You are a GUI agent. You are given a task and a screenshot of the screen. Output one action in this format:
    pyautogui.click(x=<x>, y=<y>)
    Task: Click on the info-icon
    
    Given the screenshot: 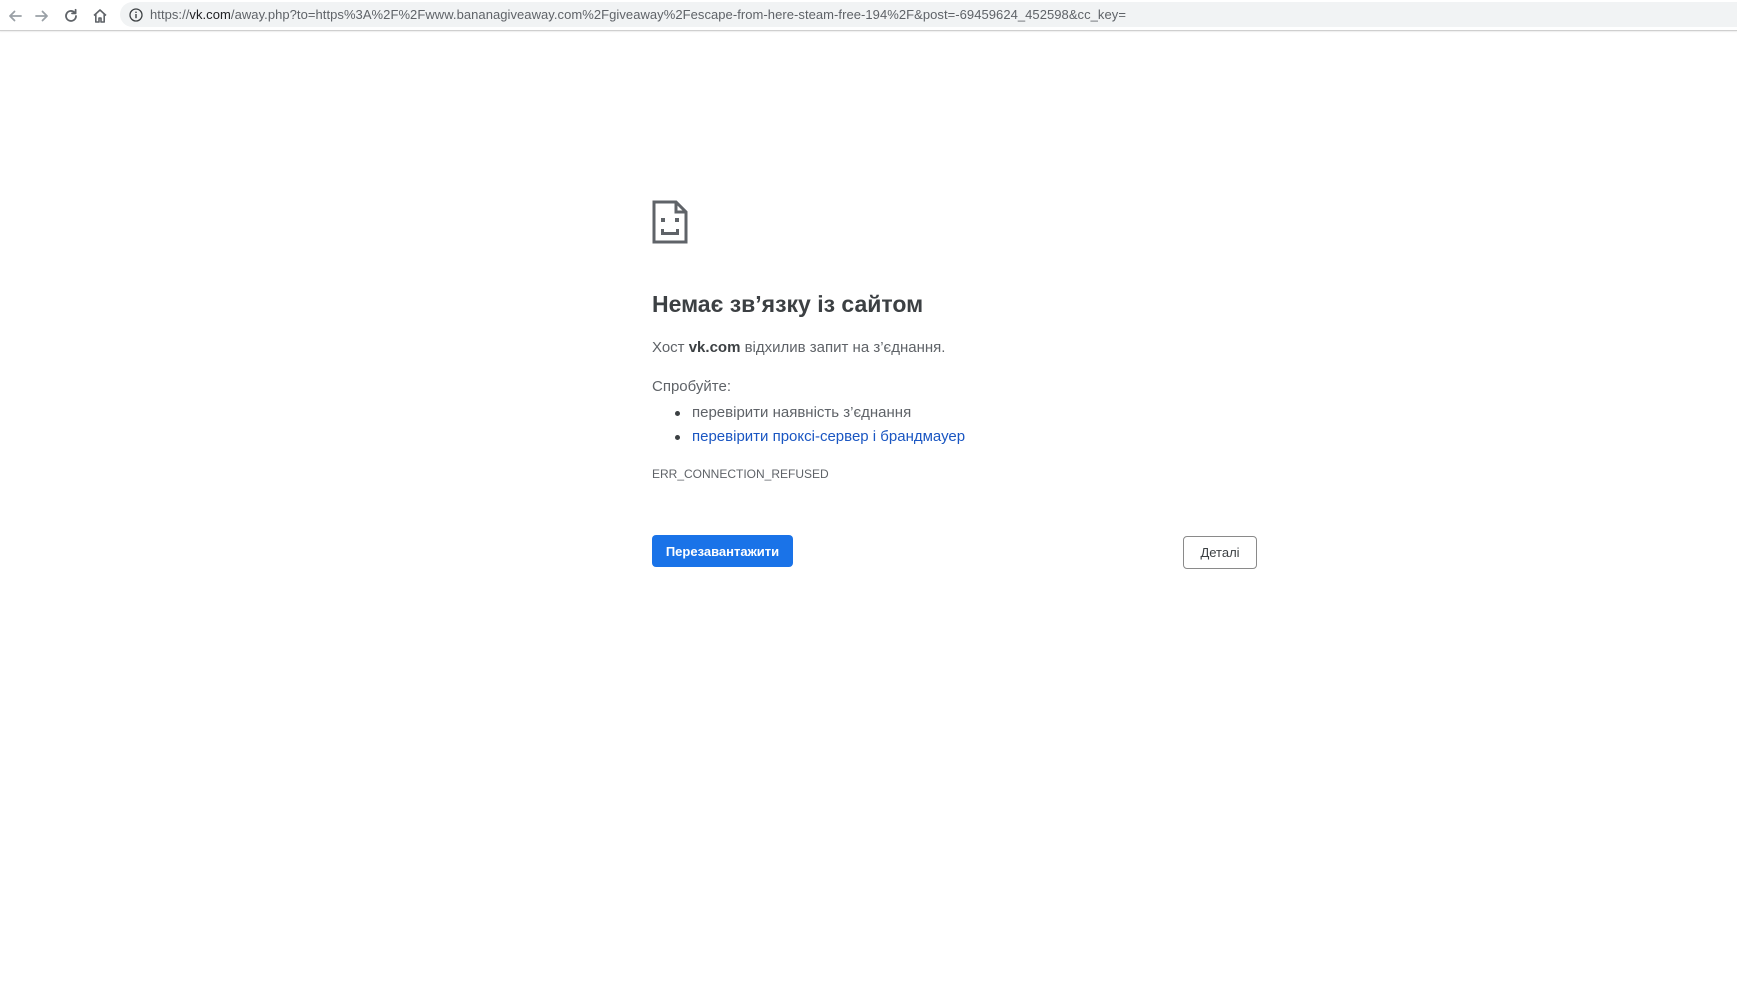 What is the action you would take?
    pyautogui.click(x=136, y=15)
    